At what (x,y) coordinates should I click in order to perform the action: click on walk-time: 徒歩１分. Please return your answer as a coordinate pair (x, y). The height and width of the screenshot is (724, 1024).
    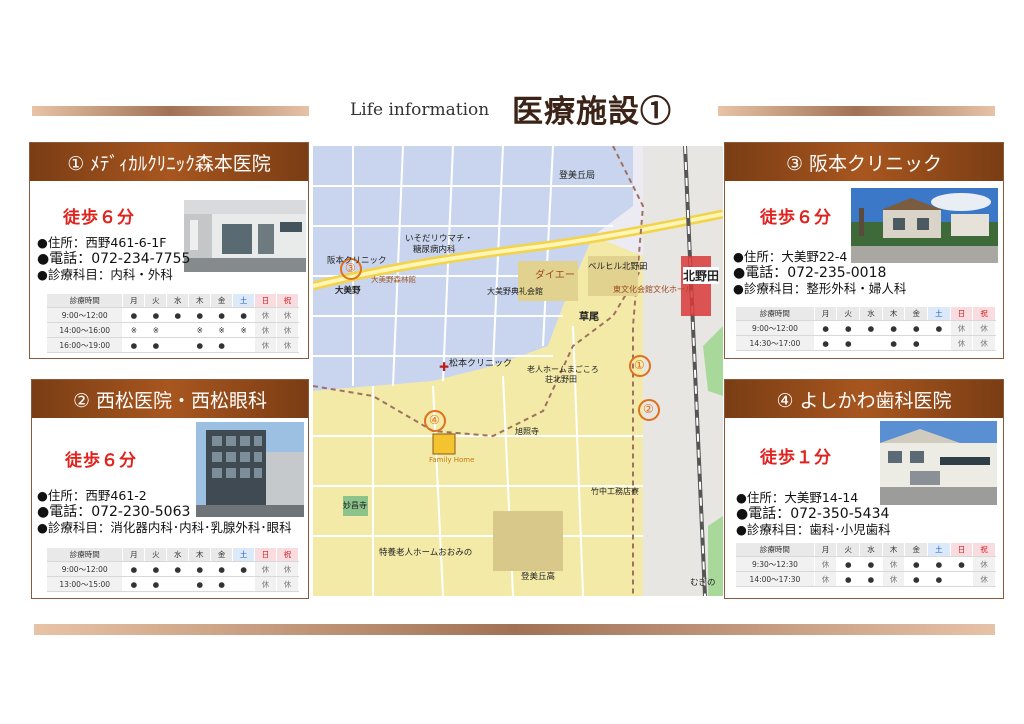
    Looking at the image, I should click on (796, 458).